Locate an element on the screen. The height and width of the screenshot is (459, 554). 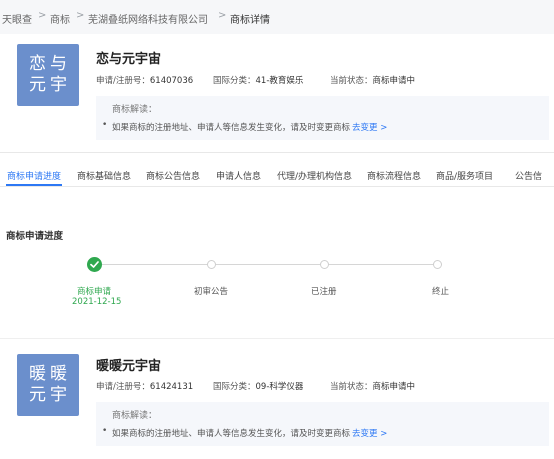
breadcrumb-item-company: 芜湖叠纸网络科技有限公司 is located at coordinates (148, 18).